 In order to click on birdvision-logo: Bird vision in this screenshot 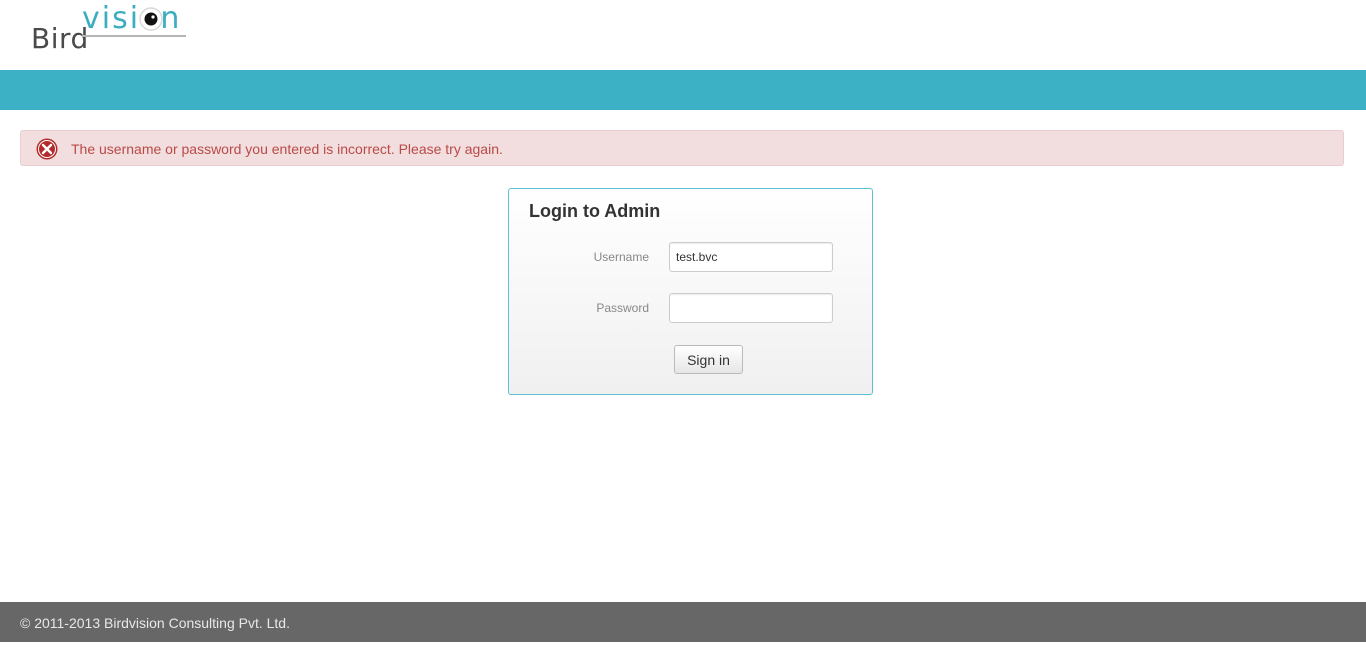, I will do `click(113, 30)`.